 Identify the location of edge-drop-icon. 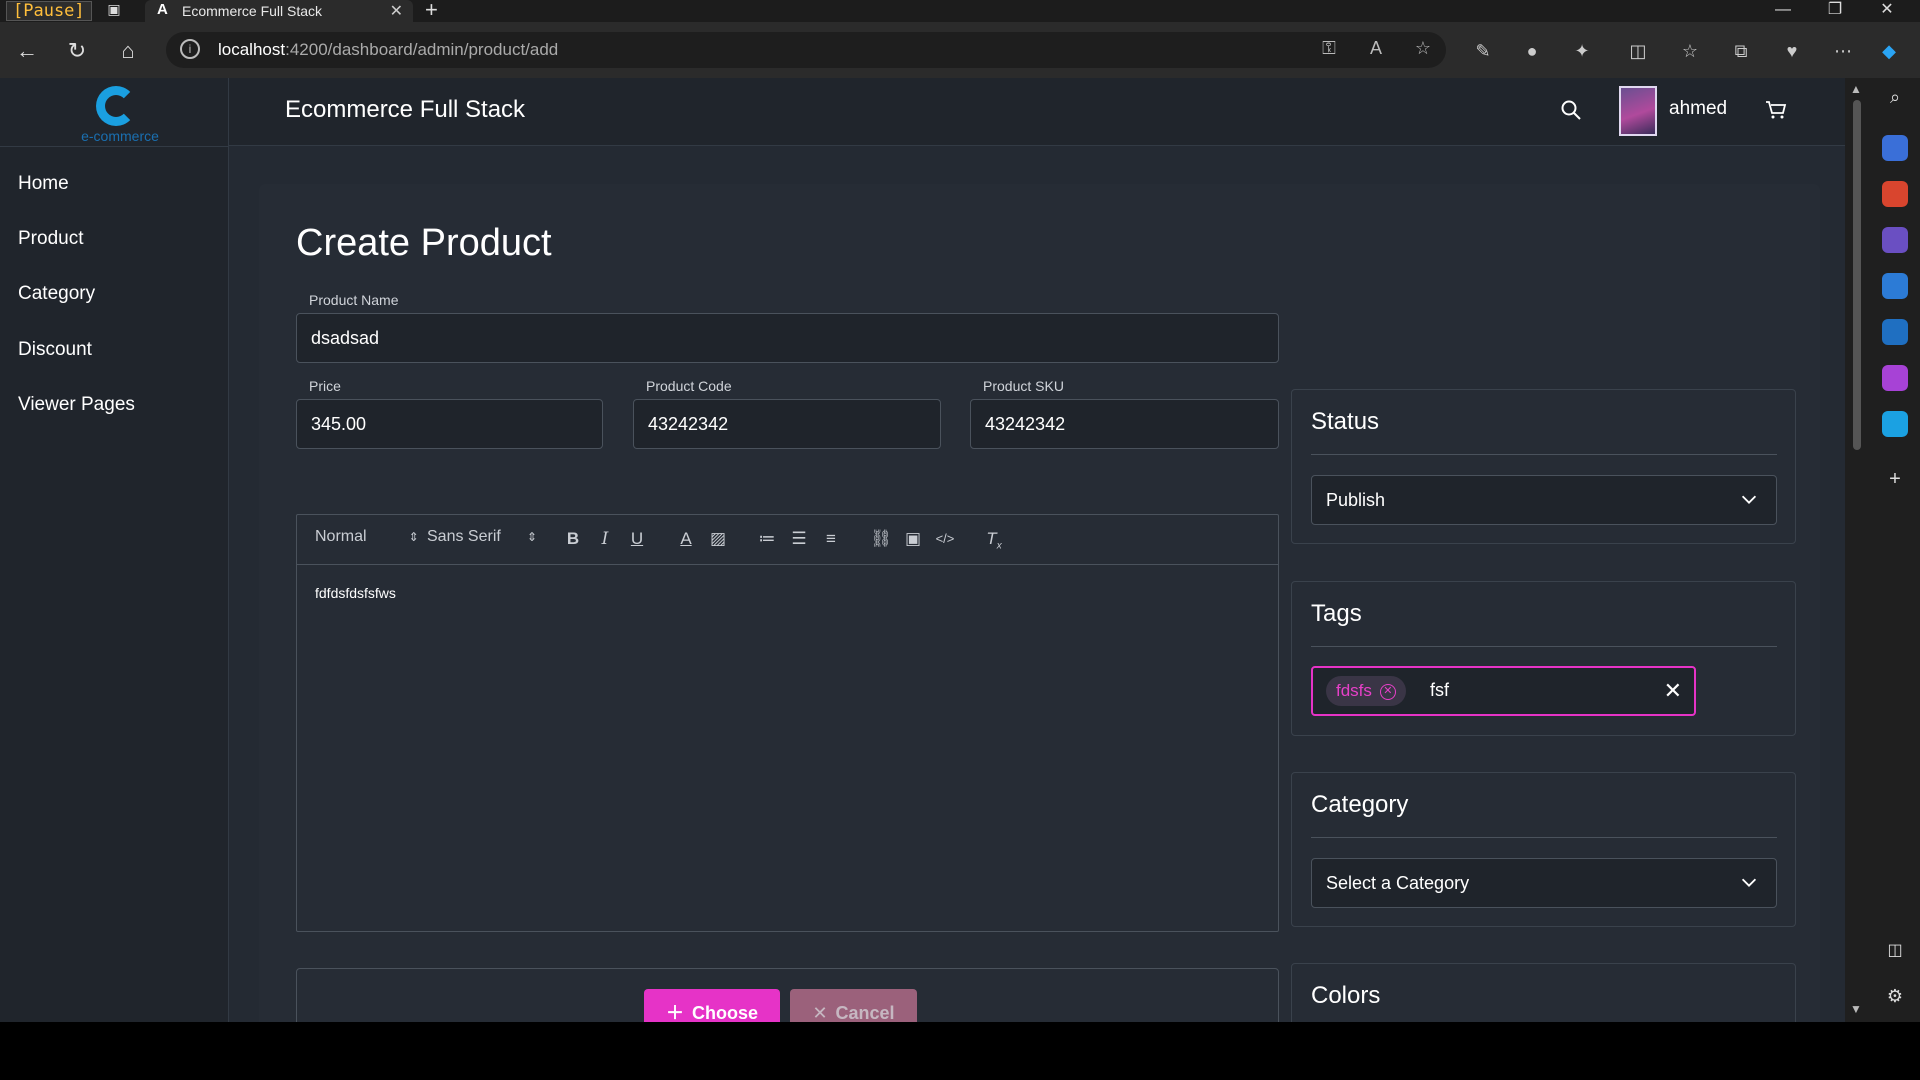
(1895, 424).